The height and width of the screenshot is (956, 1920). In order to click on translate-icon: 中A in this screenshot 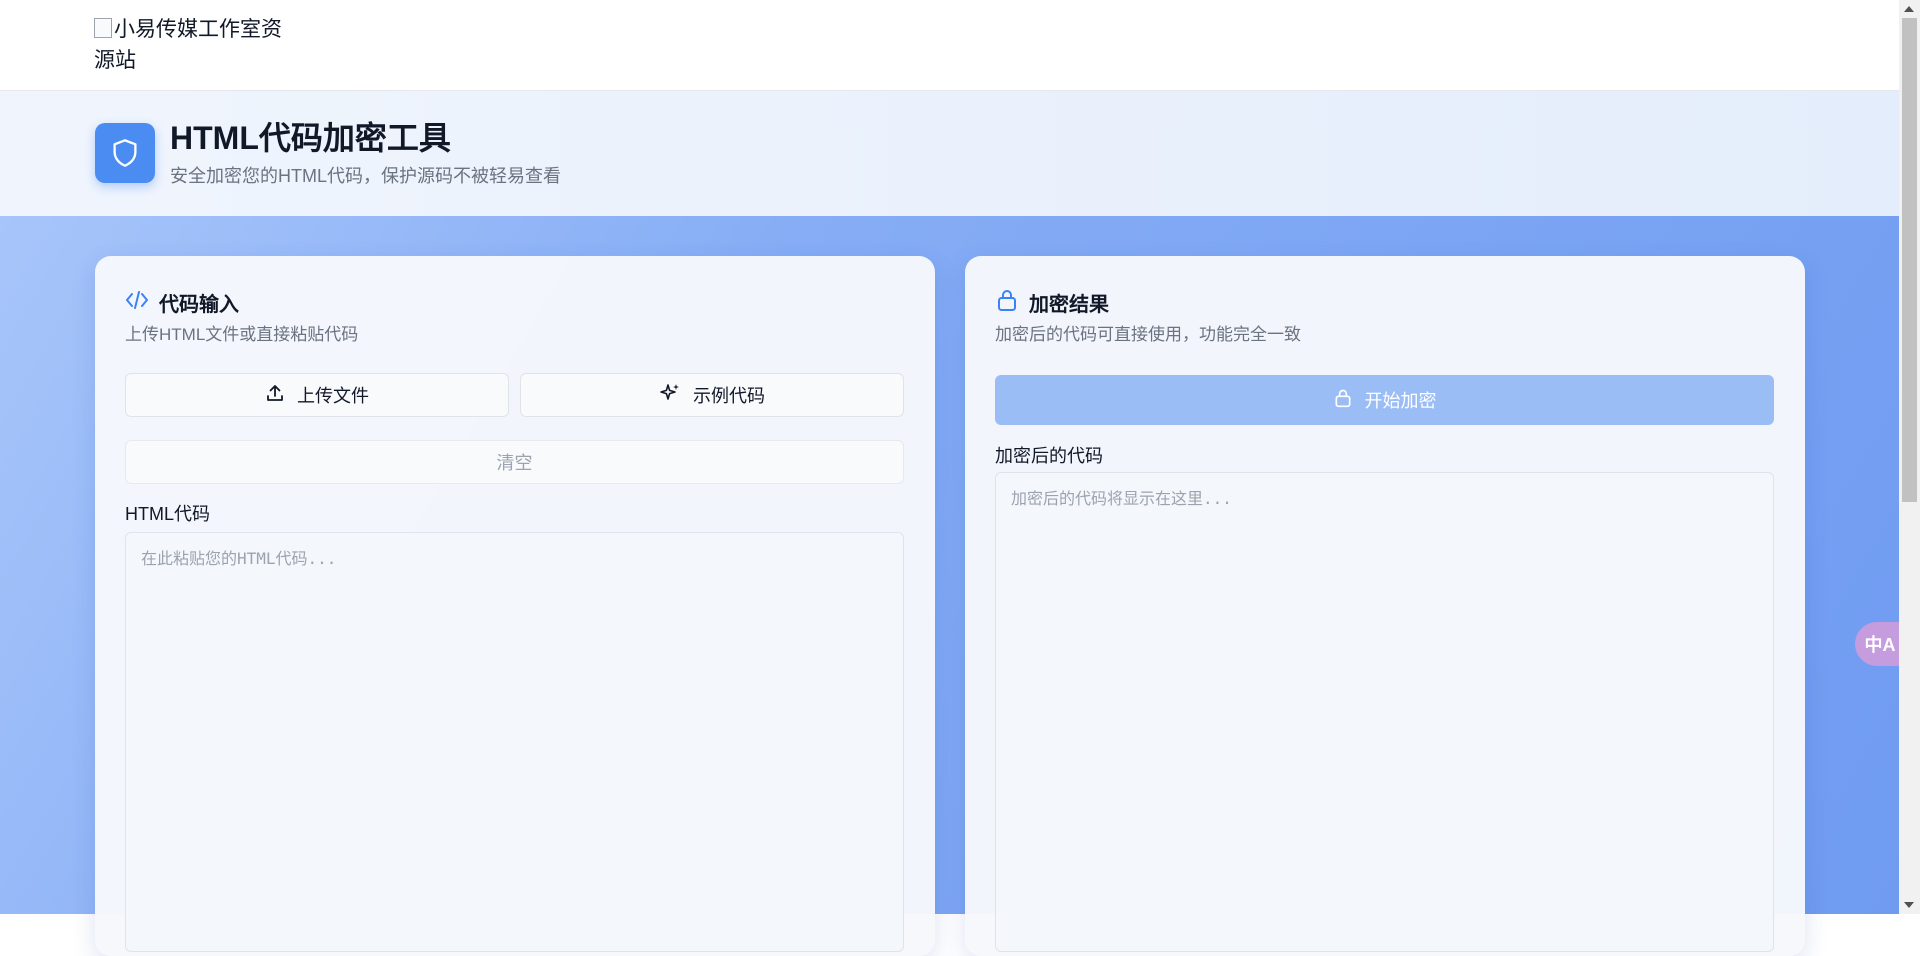, I will do `click(1880, 645)`.